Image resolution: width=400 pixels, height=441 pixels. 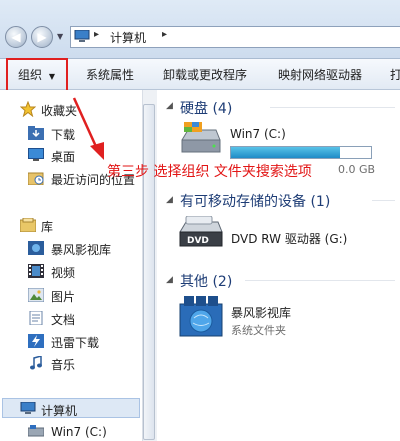 I want to click on history-dropdown-icon: ▼, so click(x=60, y=36).